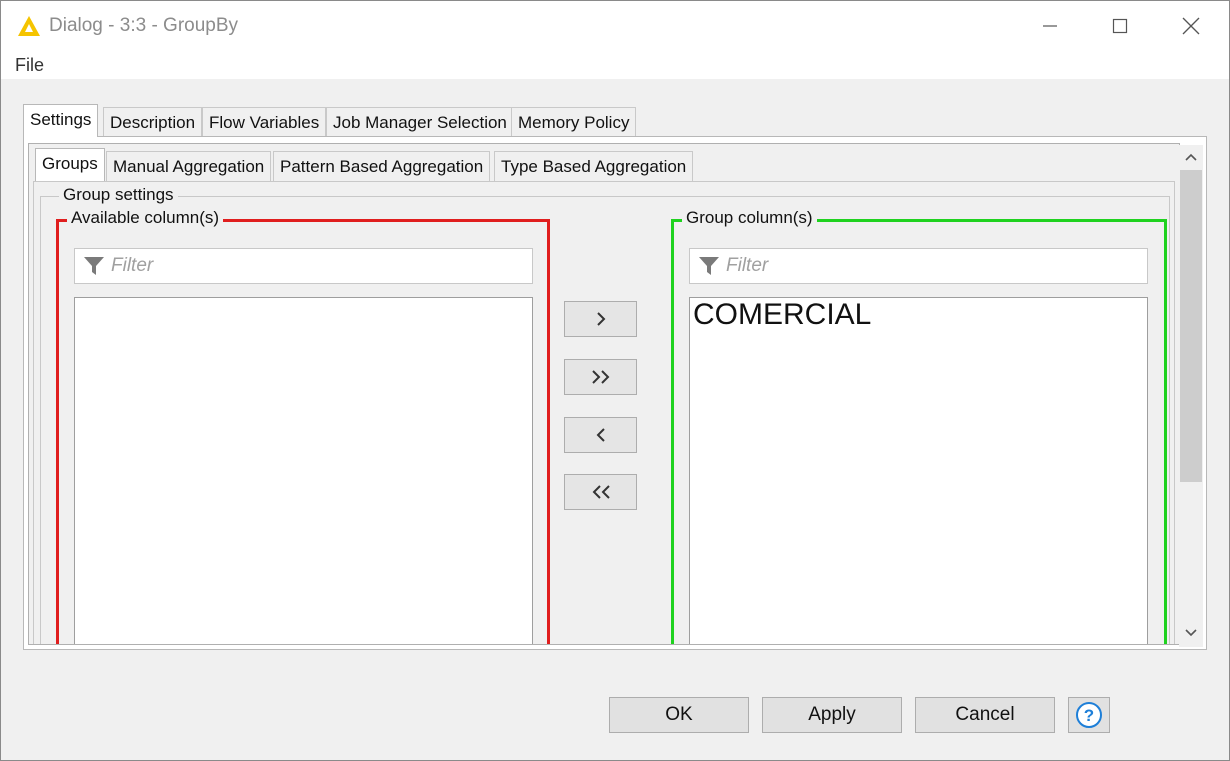  What do you see at coordinates (615, 65) in the screenshot?
I see `menu-bar: File` at bounding box center [615, 65].